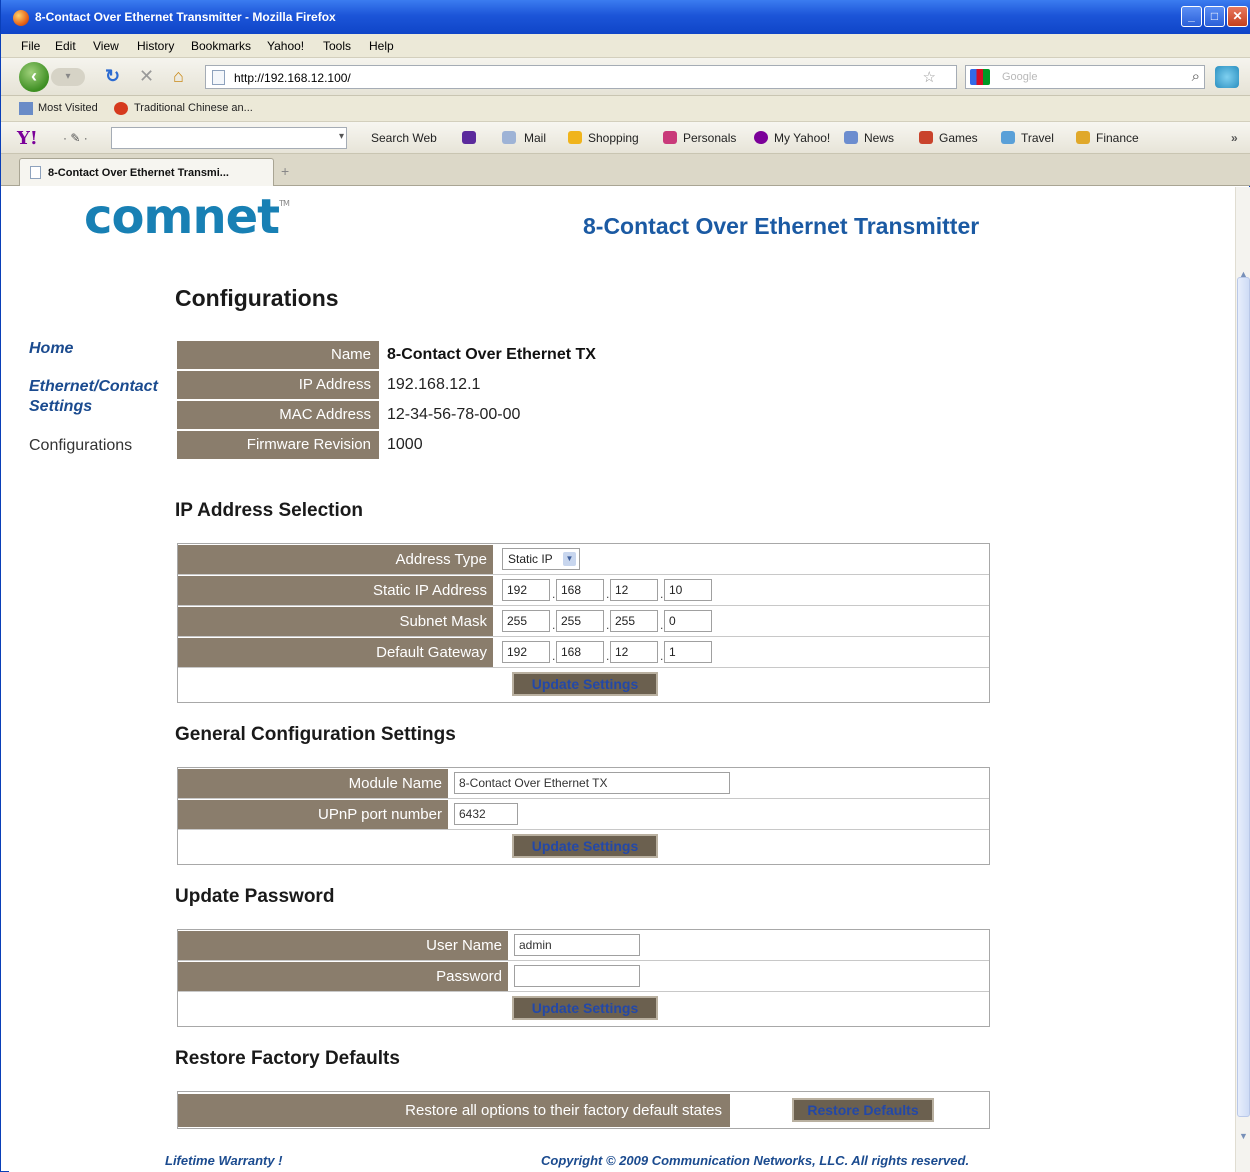 This screenshot has width=1250, height=1172. What do you see at coordinates (929, 77) in the screenshot?
I see `bookmark-star-icon: ☆` at bounding box center [929, 77].